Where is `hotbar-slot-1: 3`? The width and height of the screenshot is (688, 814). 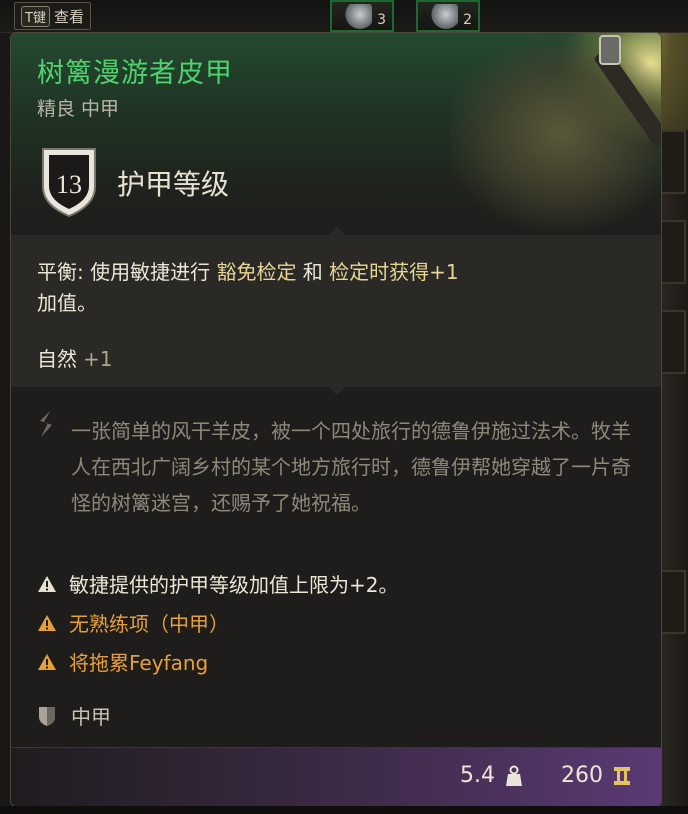
hotbar-slot-1: 3 is located at coordinates (362, 16).